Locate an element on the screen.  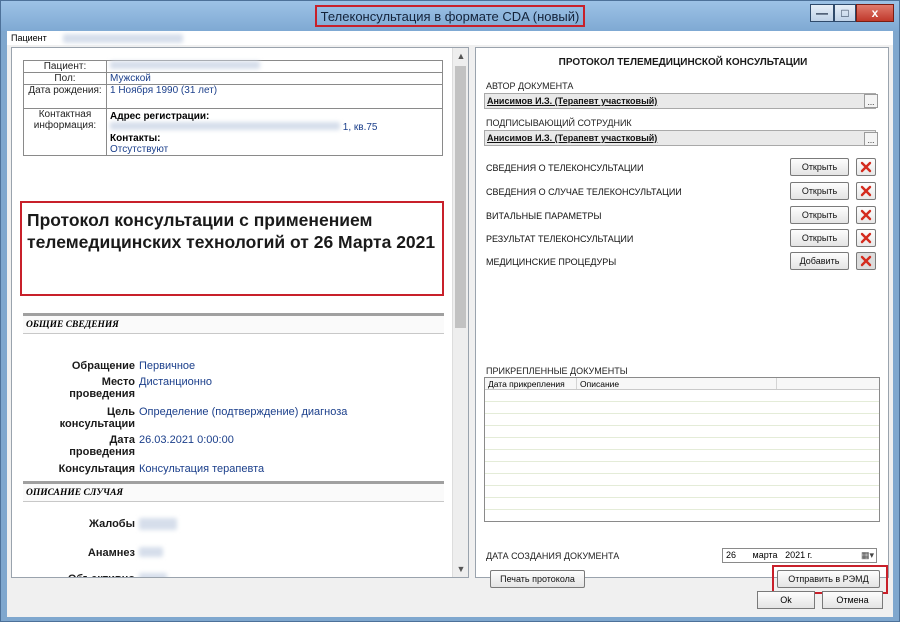
info-value: Мужской is located at coordinates (274, 78).